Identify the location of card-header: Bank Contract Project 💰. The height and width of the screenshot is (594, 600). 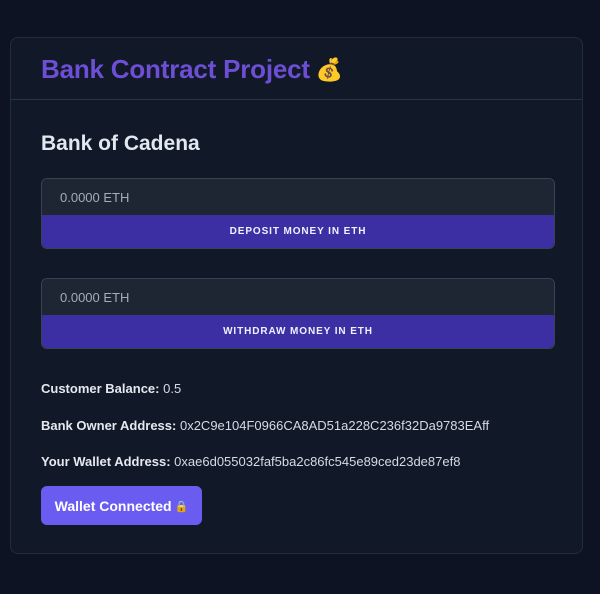
(296, 69).